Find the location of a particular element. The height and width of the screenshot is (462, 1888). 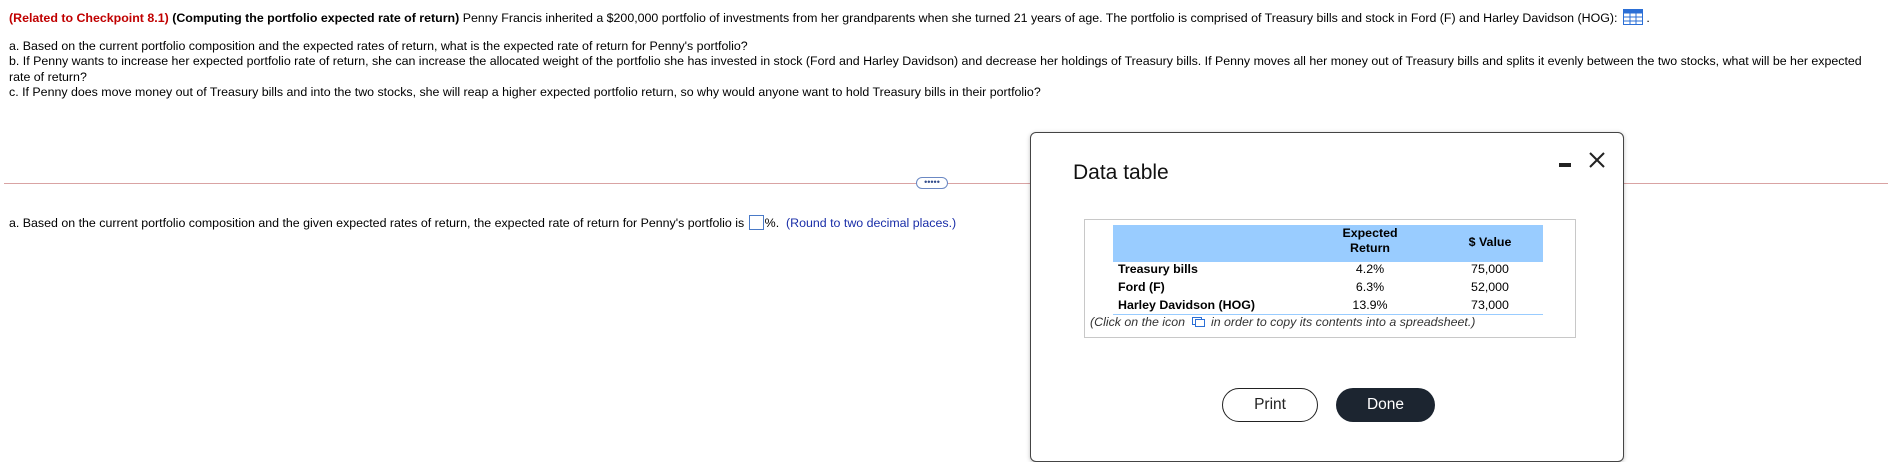

cell-ford-value: 52,000 is located at coordinates (1490, 287).